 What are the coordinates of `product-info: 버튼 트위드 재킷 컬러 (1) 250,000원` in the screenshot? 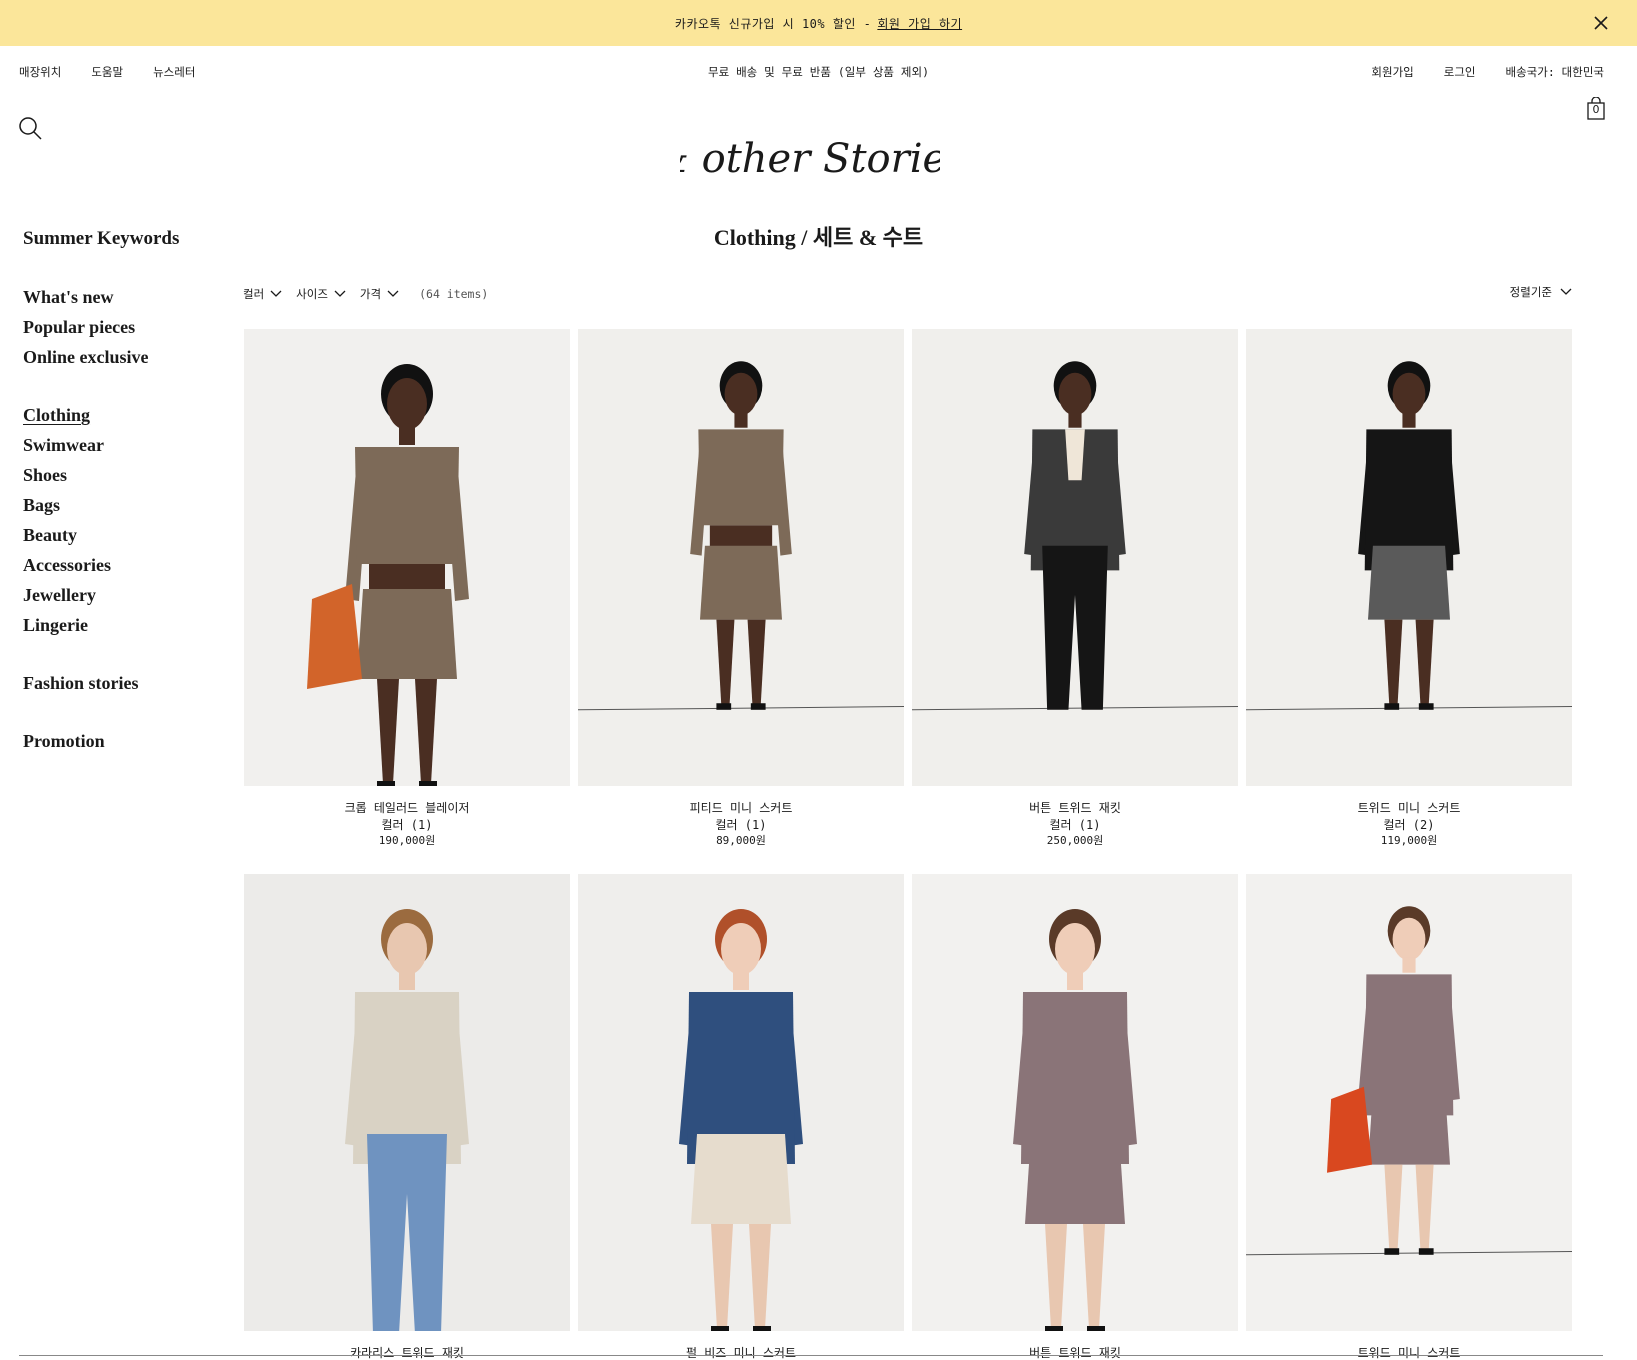 It's located at (1075, 825).